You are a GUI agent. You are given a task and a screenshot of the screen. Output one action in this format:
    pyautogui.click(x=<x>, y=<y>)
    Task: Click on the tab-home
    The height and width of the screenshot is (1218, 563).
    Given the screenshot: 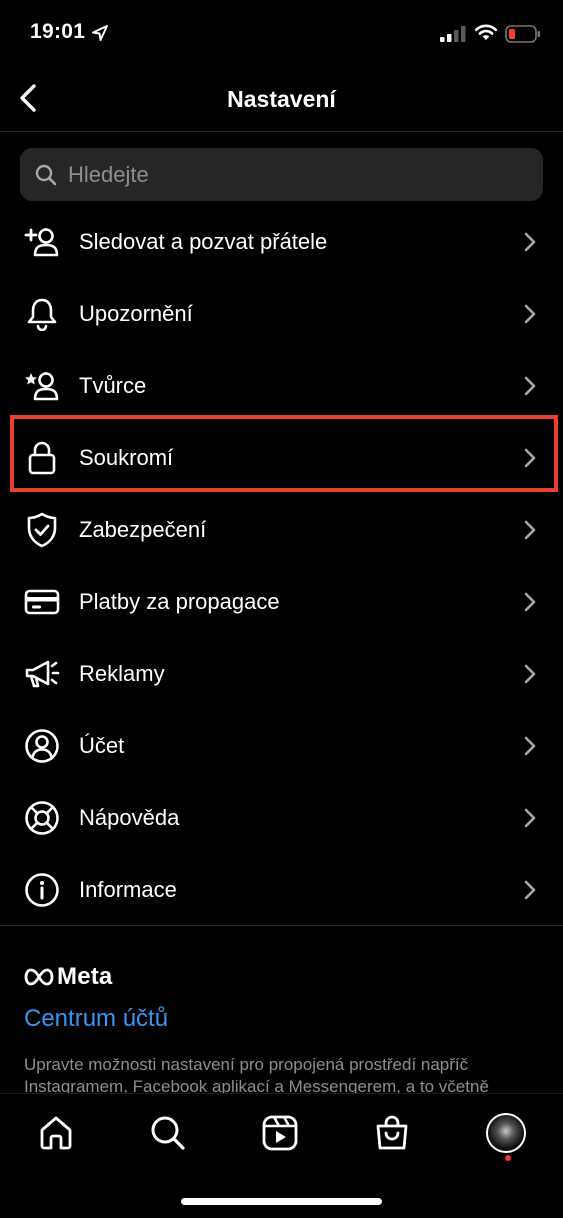 What is the action you would take?
    pyautogui.click(x=56, y=1133)
    